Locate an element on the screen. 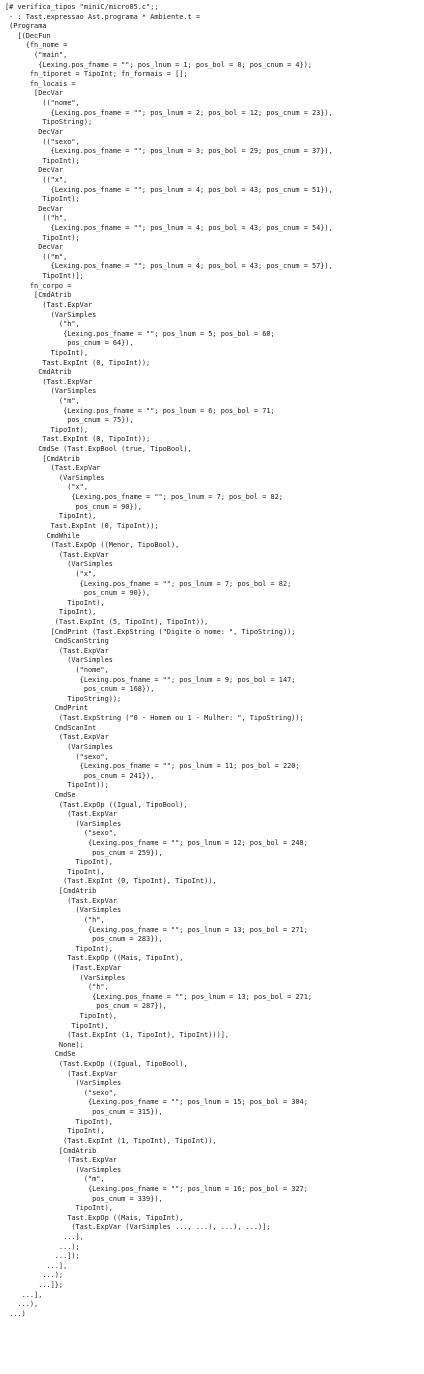 The image size is (424, 1374). output-line: TipoString); is located at coordinates (49, 122).